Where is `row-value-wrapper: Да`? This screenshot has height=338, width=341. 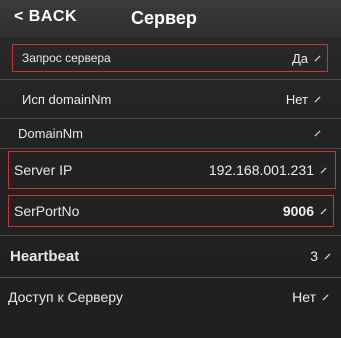 row-value-wrapper: Да is located at coordinates (306, 58).